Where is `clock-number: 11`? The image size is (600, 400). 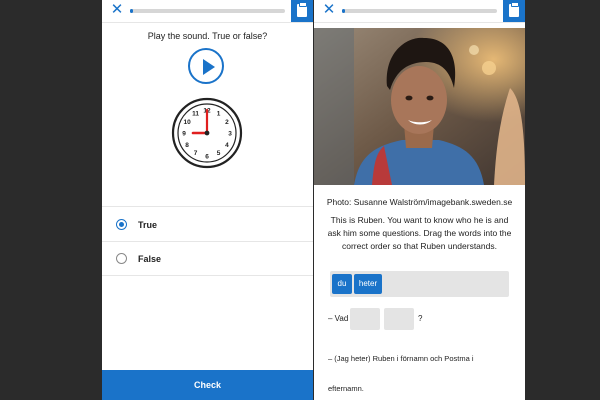 clock-number: 11 is located at coordinates (195, 113).